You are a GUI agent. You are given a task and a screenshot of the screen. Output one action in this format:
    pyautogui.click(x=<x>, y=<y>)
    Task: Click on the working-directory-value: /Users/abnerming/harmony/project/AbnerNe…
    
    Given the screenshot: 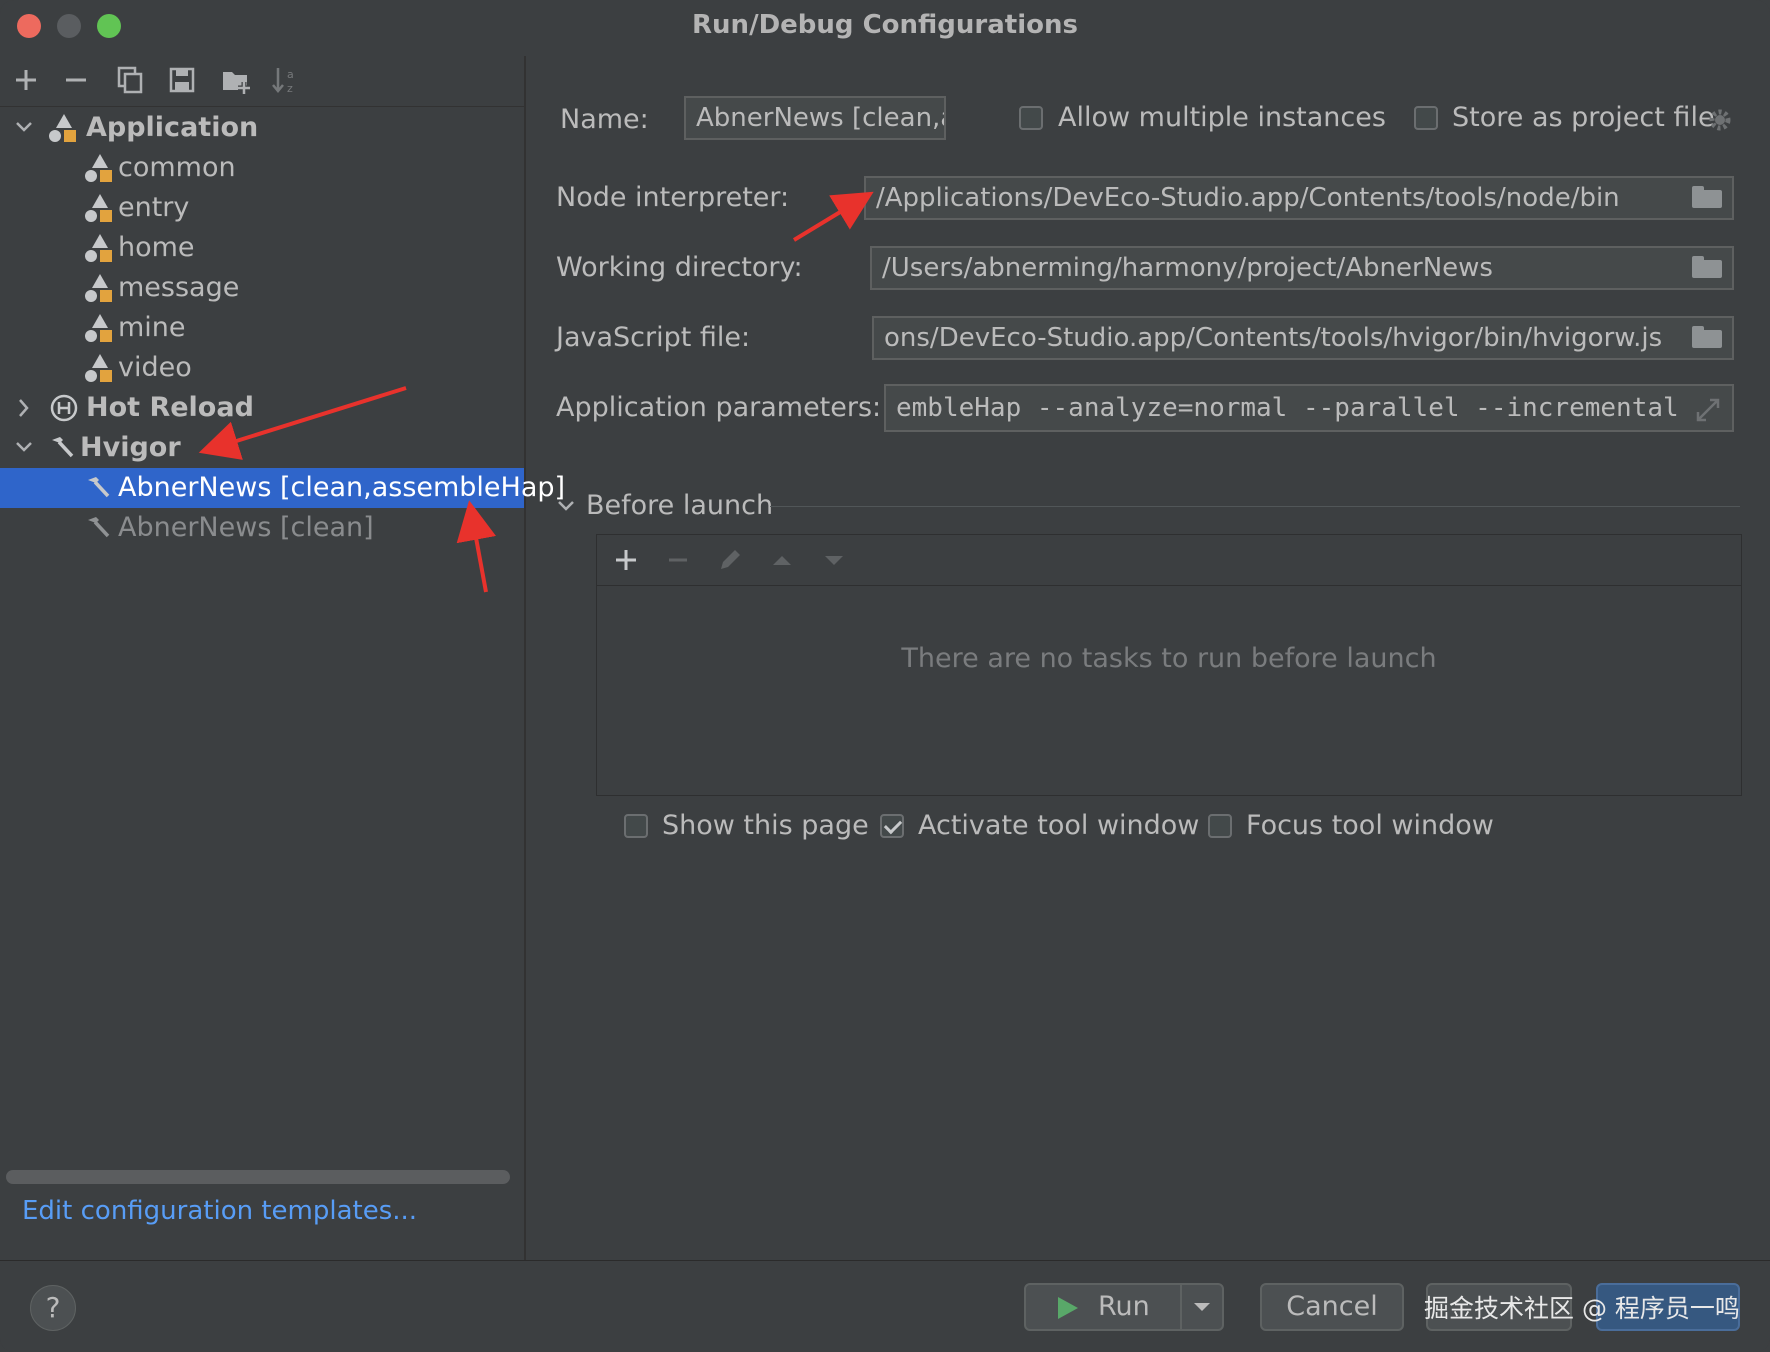 What is the action you would take?
    pyautogui.click(x=1187, y=268)
    